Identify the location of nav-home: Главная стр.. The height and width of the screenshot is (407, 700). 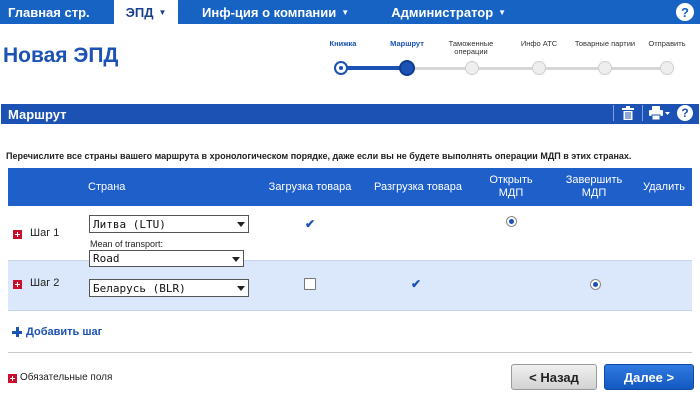
(53, 12).